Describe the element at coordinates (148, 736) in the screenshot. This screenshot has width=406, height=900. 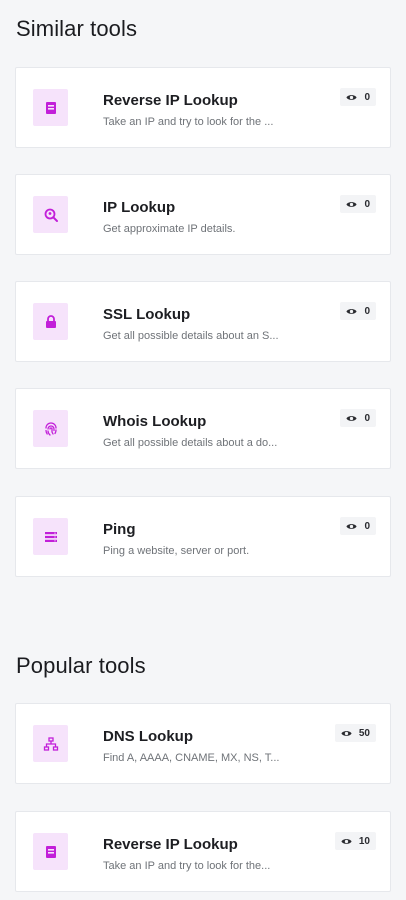
I see `tool-name: DNS Lookup` at that location.